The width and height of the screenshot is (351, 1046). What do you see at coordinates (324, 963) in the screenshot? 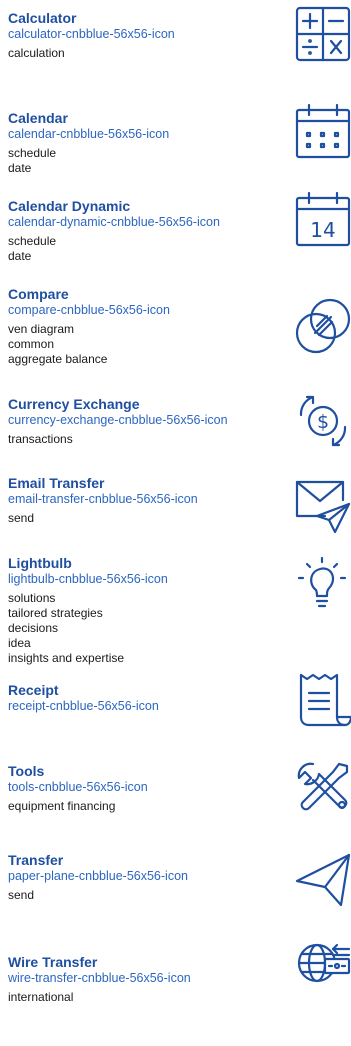
I see `wire-transfer-globe-icon` at bounding box center [324, 963].